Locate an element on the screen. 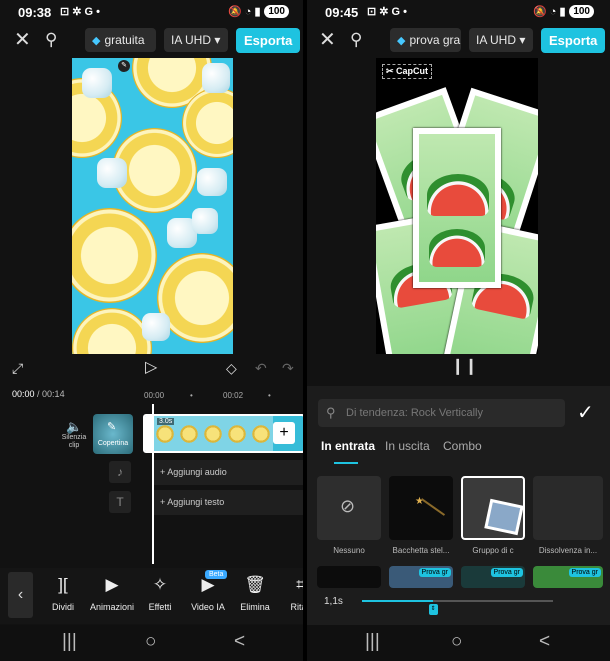  duration-slider-handle: ⇕ is located at coordinates (433, 609).